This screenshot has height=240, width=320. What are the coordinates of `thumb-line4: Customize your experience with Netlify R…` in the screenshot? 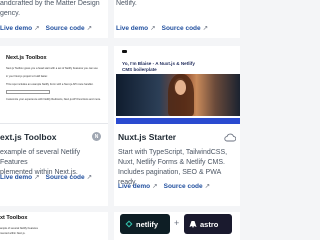 It's located at (53, 99).